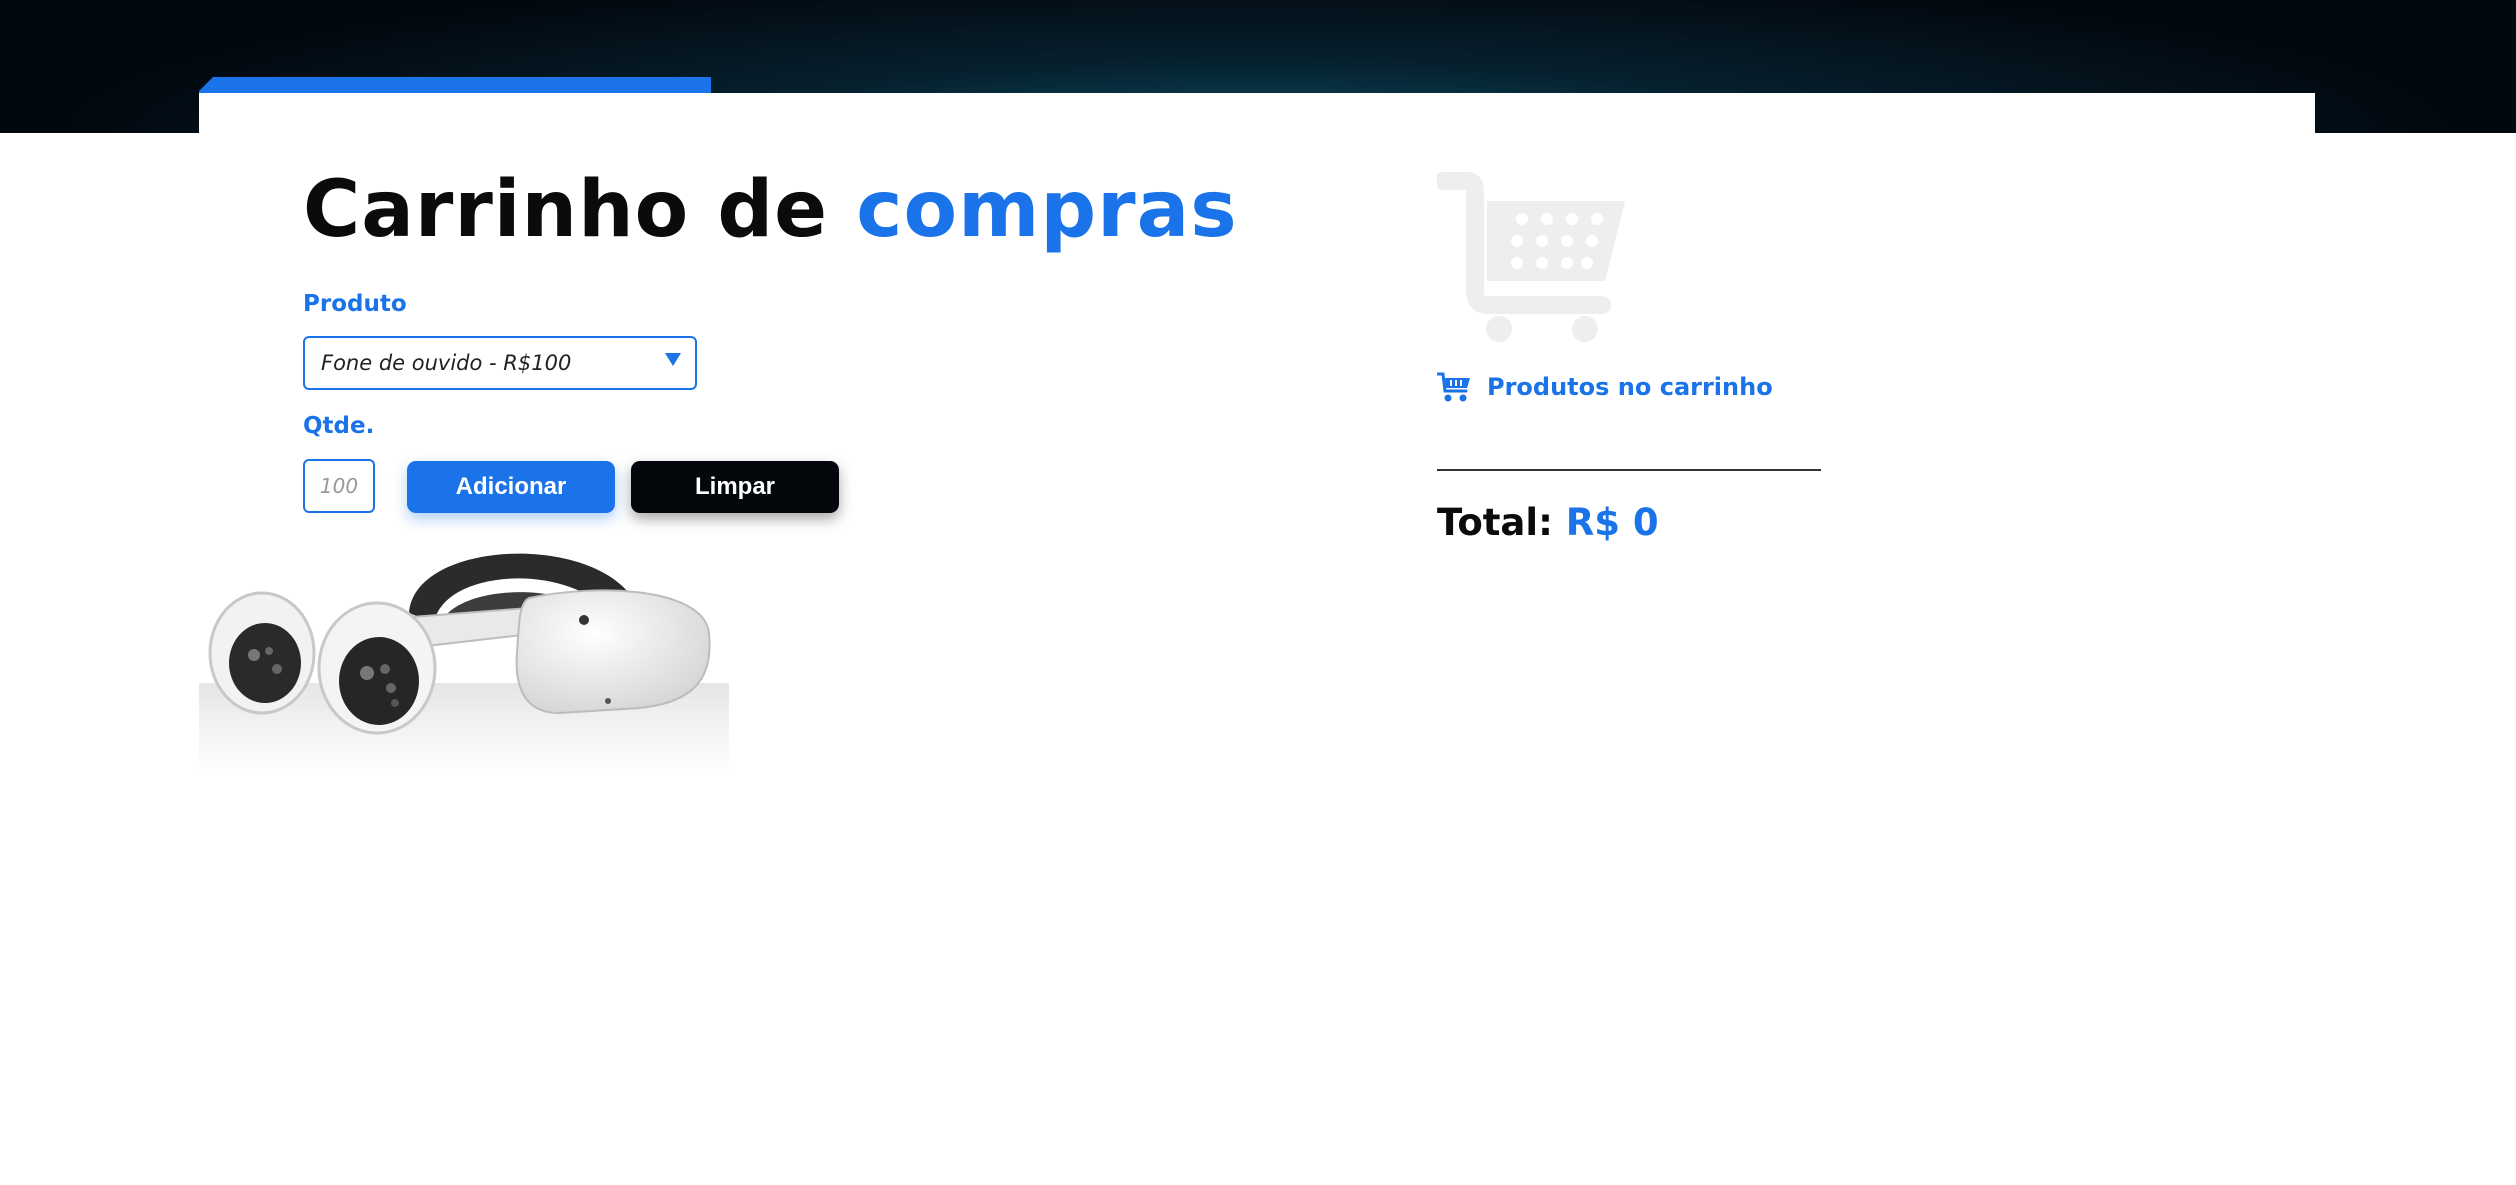 The width and height of the screenshot is (2516, 1185). I want to click on vr-headset-image, so click(464, 663).